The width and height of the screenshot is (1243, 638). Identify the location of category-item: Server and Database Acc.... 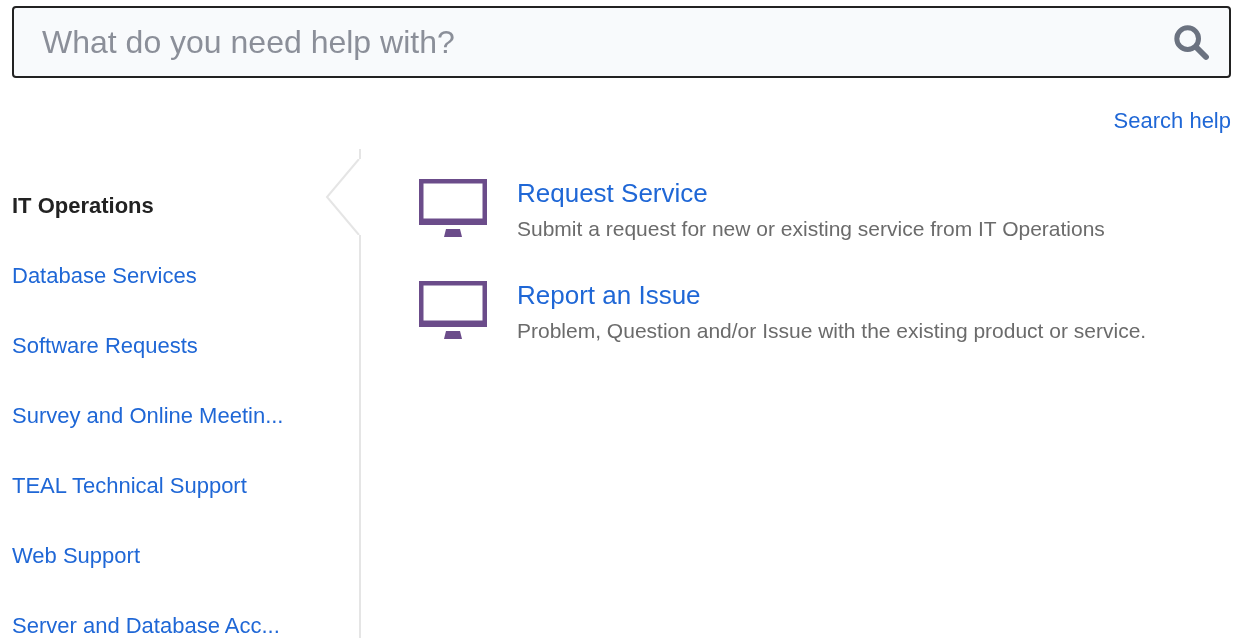
(146, 625).